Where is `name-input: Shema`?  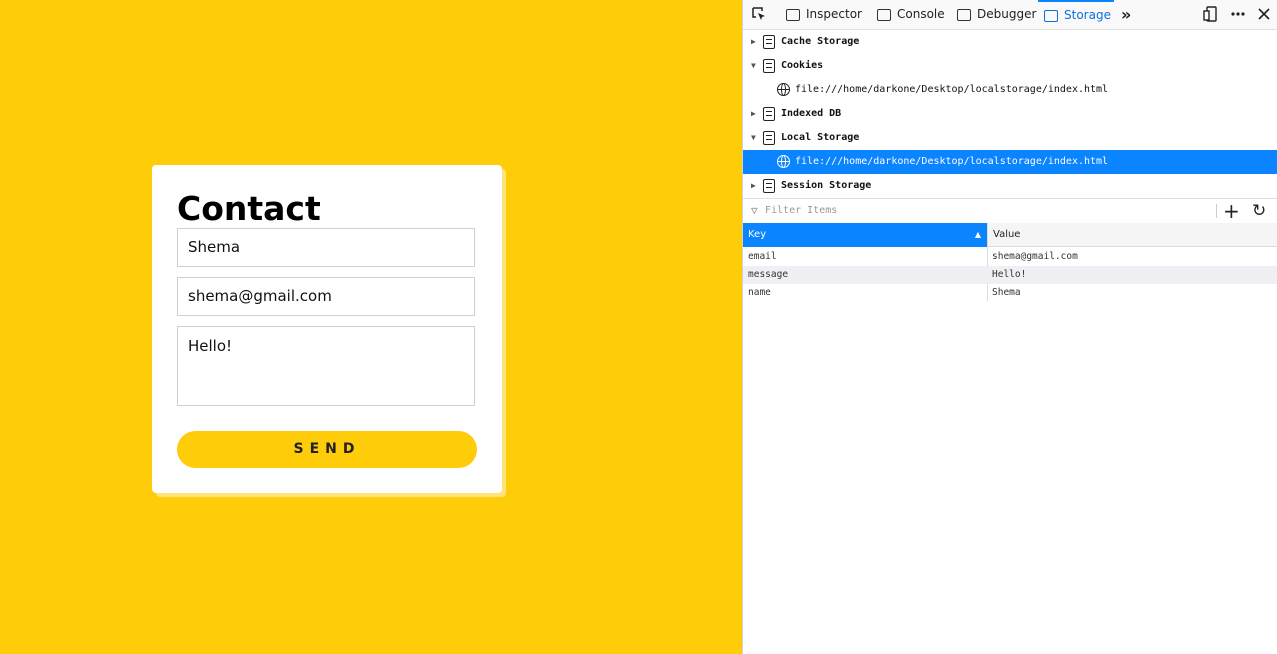 name-input: Shema is located at coordinates (326, 247).